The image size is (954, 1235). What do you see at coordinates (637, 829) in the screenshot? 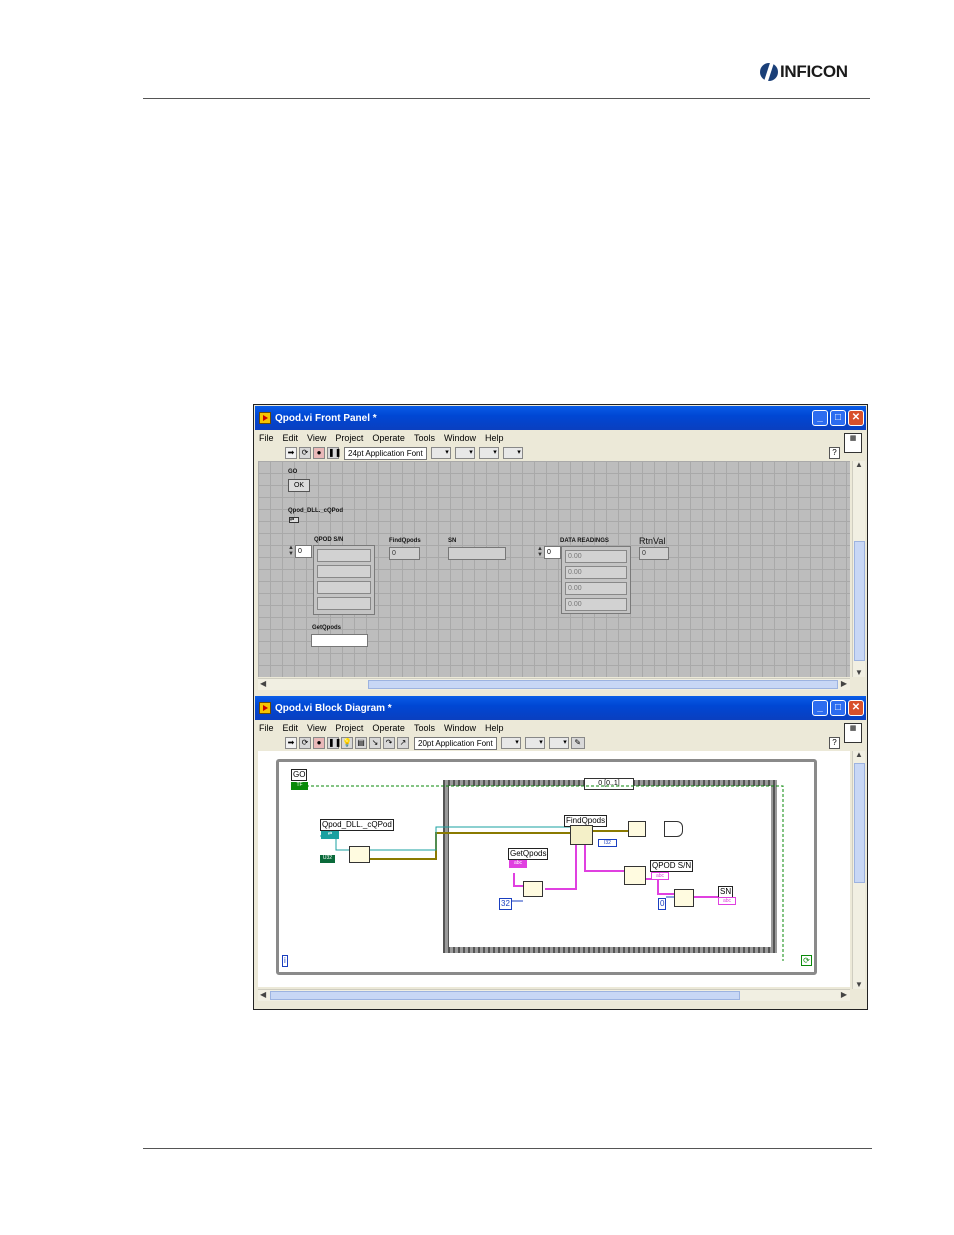
I see `rtnval-node-icon` at bounding box center [637, 829].